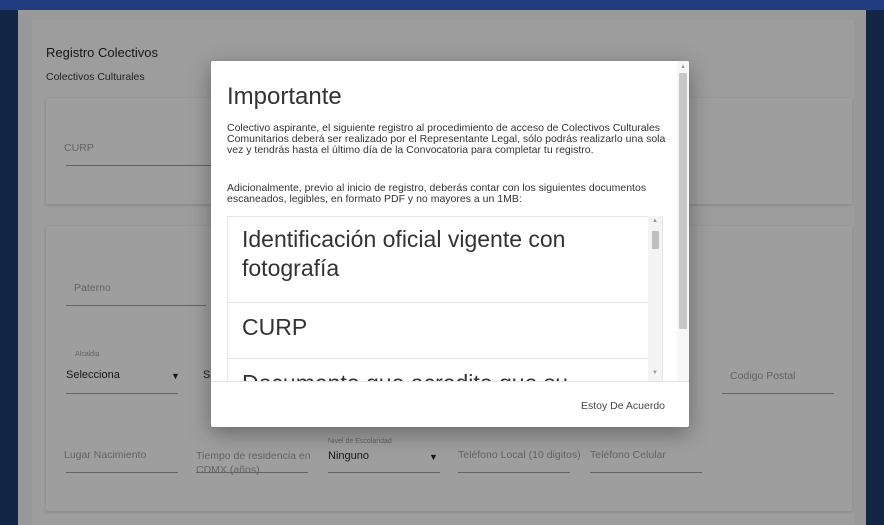 The width and height of the screenshot is (884, 525). Describe the element at coordinates (655, 373) in the screenshot. I see `scroll-down-icon: ▼` at that location.